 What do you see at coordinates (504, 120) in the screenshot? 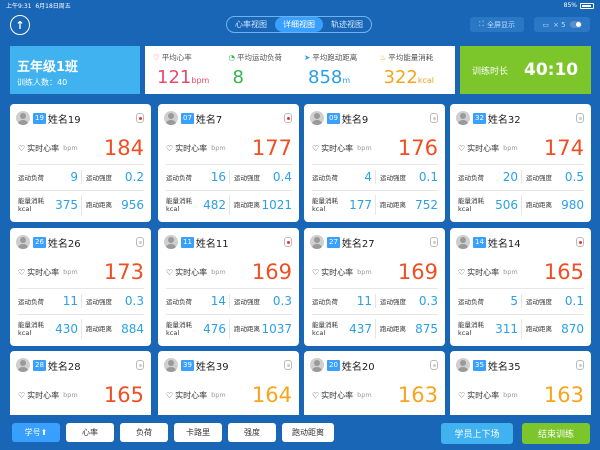
I see `student-name: 姓名32` at bounding box center [504, 120].